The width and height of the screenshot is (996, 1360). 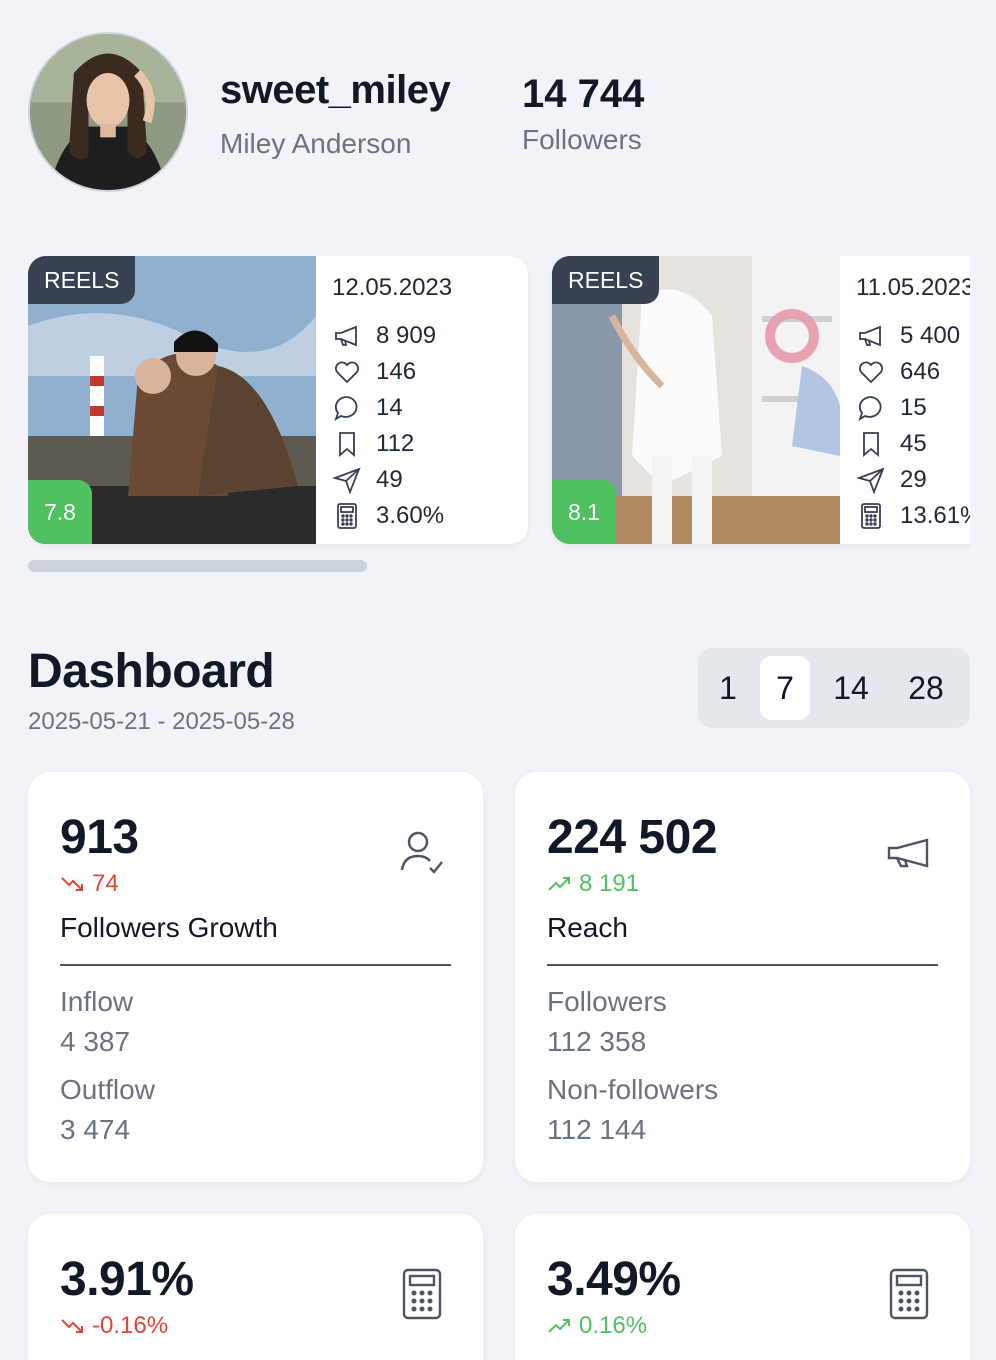 I want to click on date-range: 2025-05-21 - 2025-05-28, so click(x=161, y=721).